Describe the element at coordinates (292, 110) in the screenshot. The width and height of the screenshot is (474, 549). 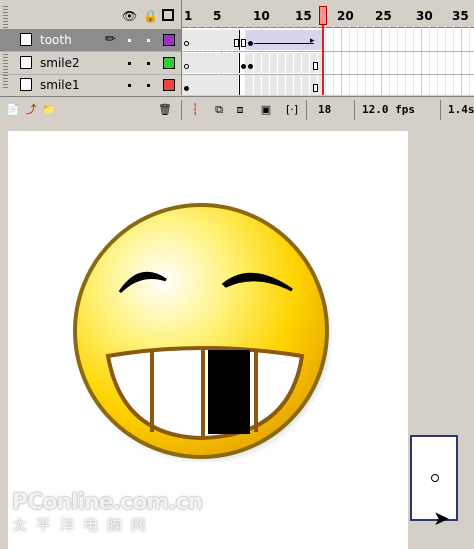
I see `onion-markers-icon: [·]` at that location.